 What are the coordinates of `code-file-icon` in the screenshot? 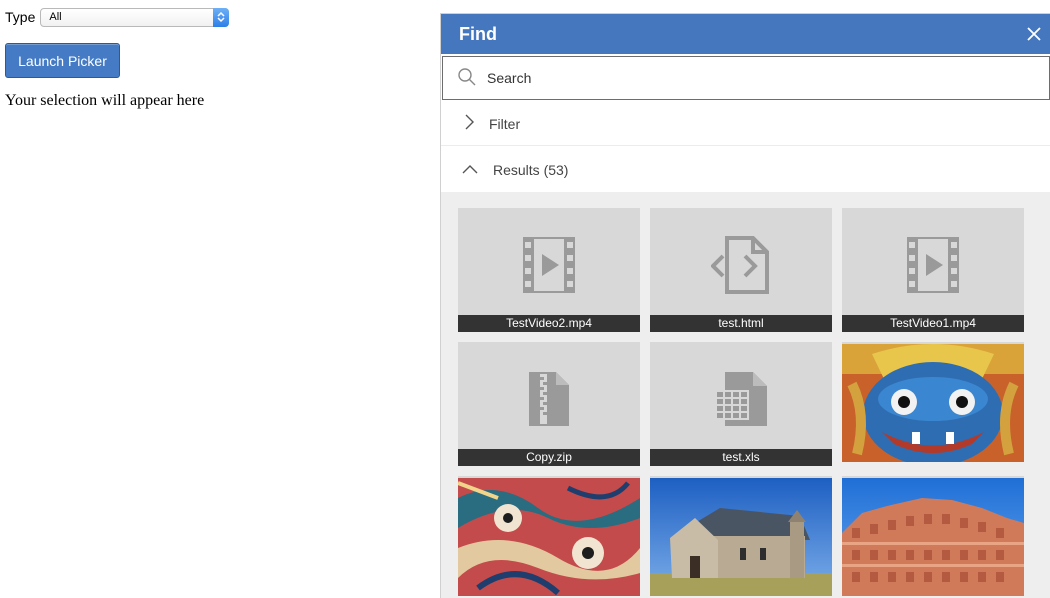 It's located at (740, 267).